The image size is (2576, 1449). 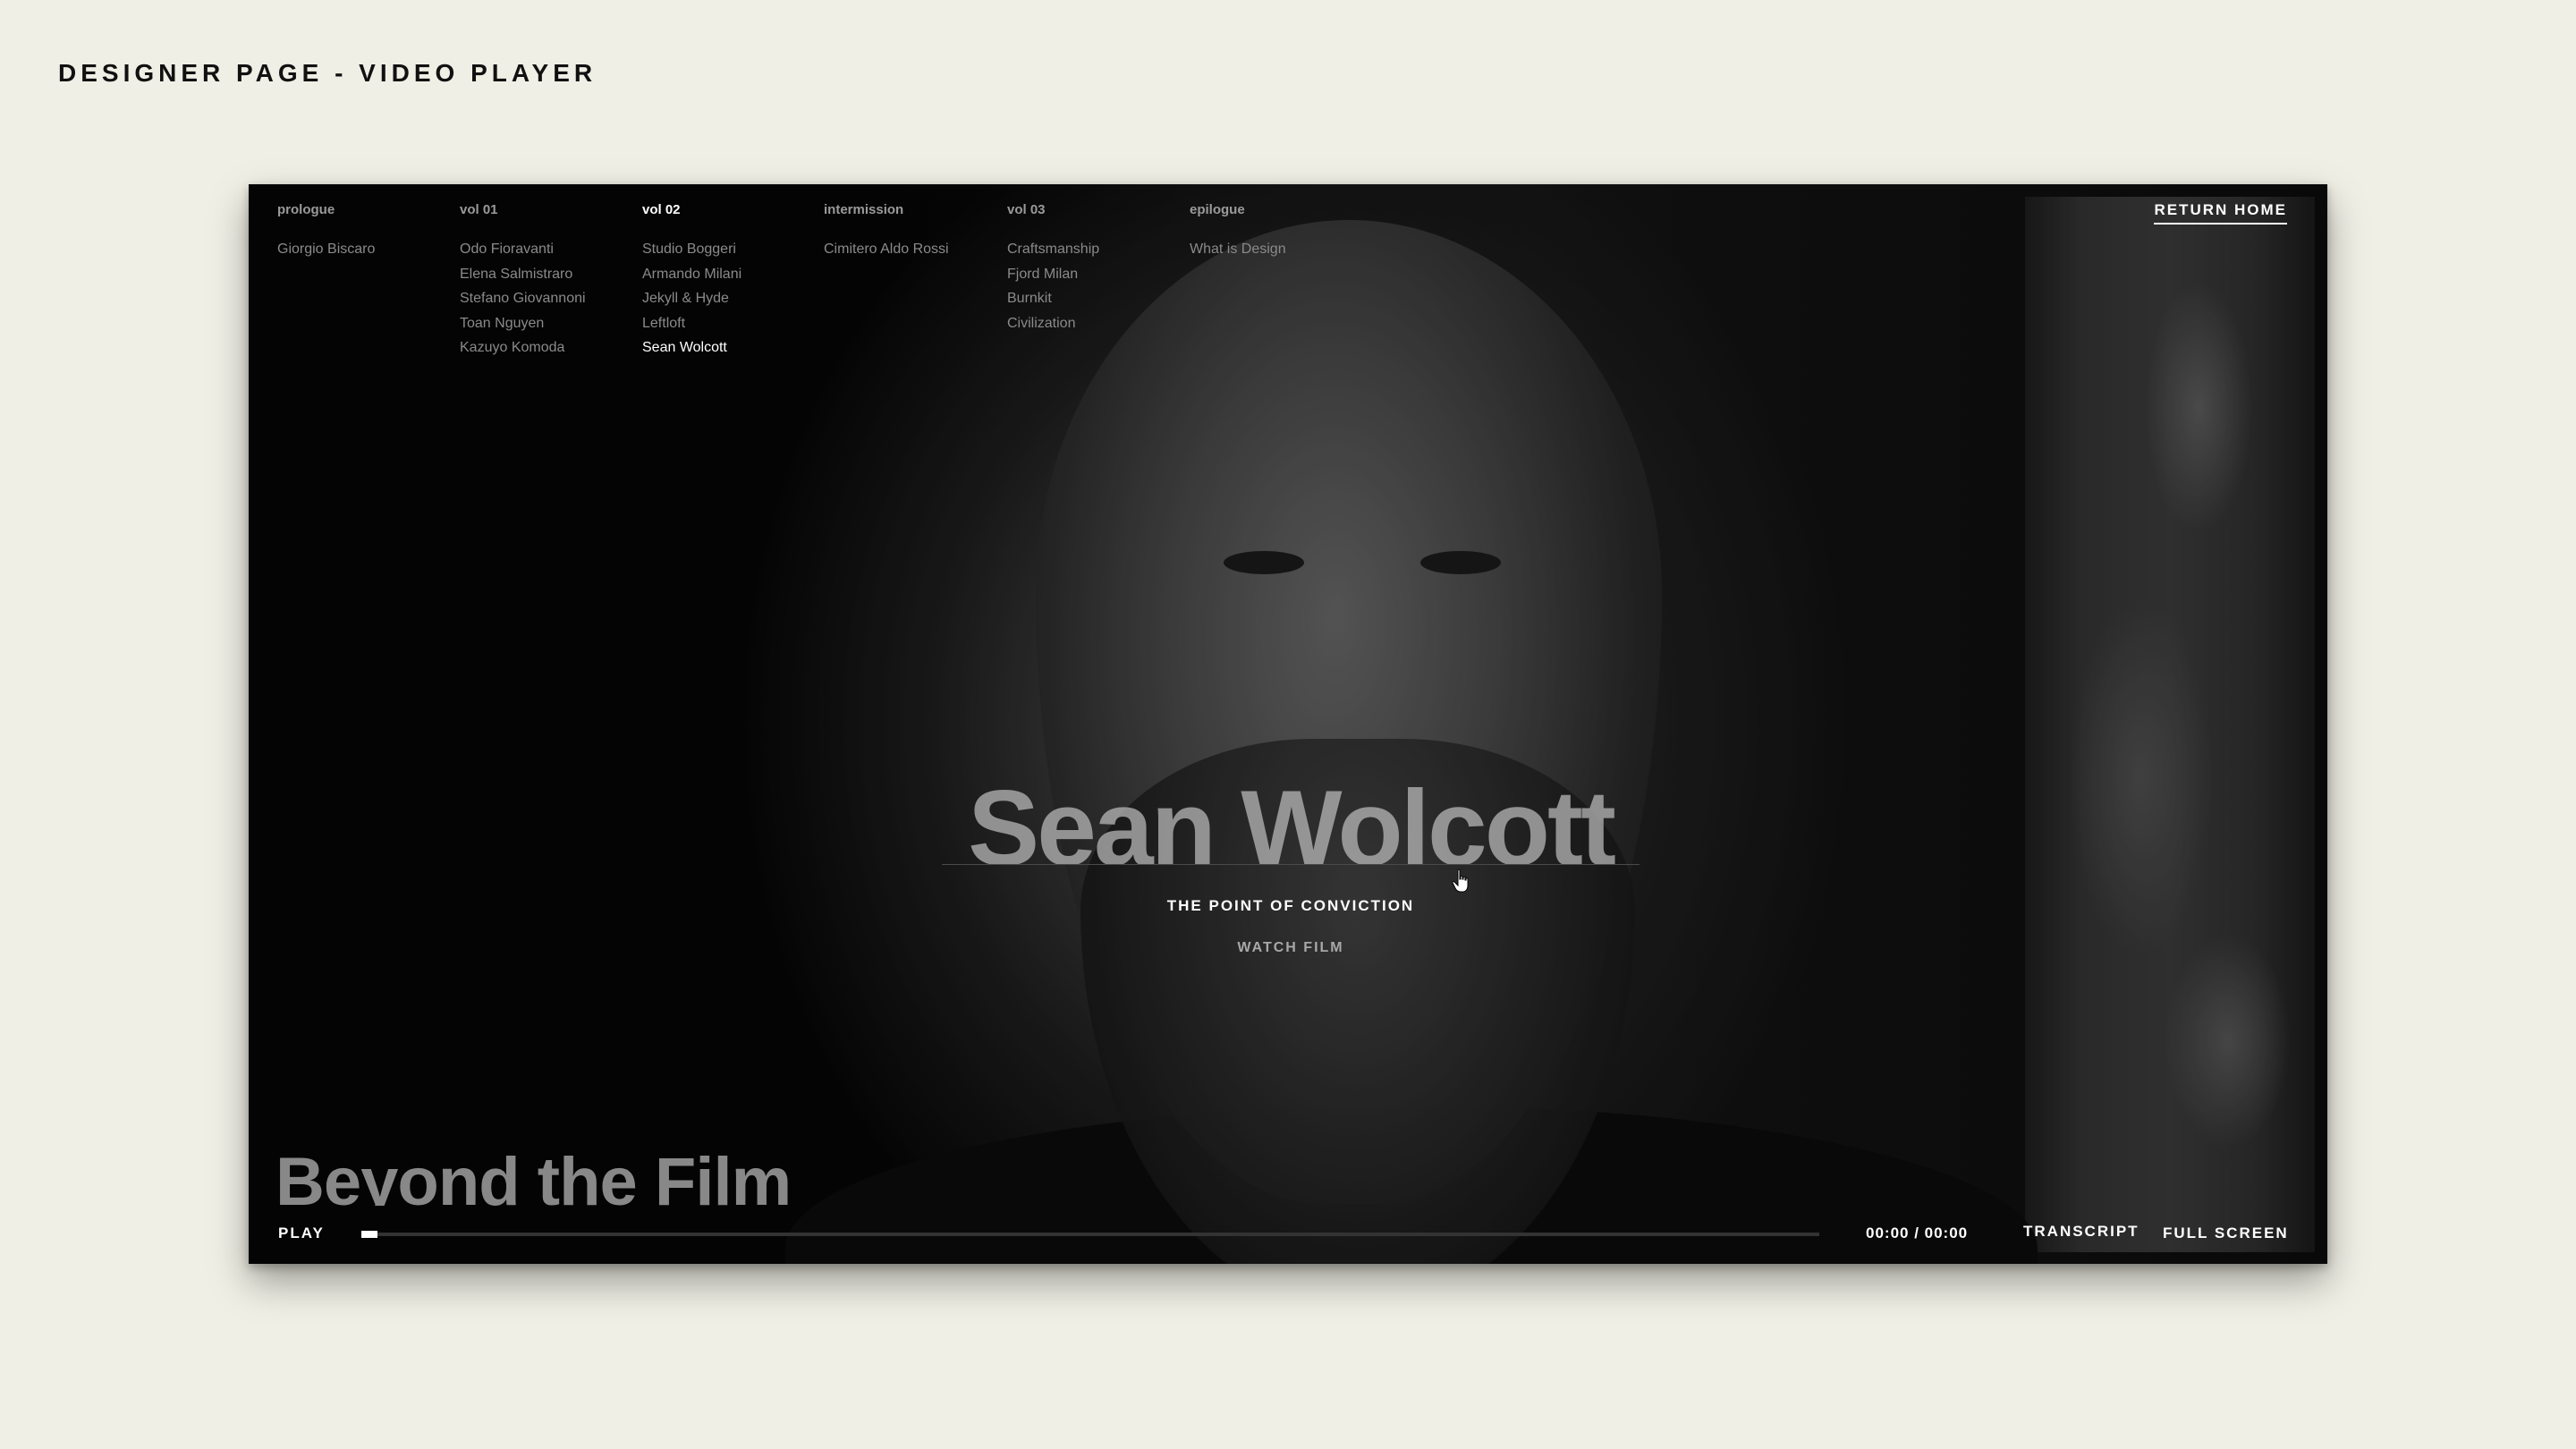 What do you see at coordinates (691, 347) in the screenshot?
I see `chapter-item-current: Sean Wolcott` at bounding box center [691, 347].